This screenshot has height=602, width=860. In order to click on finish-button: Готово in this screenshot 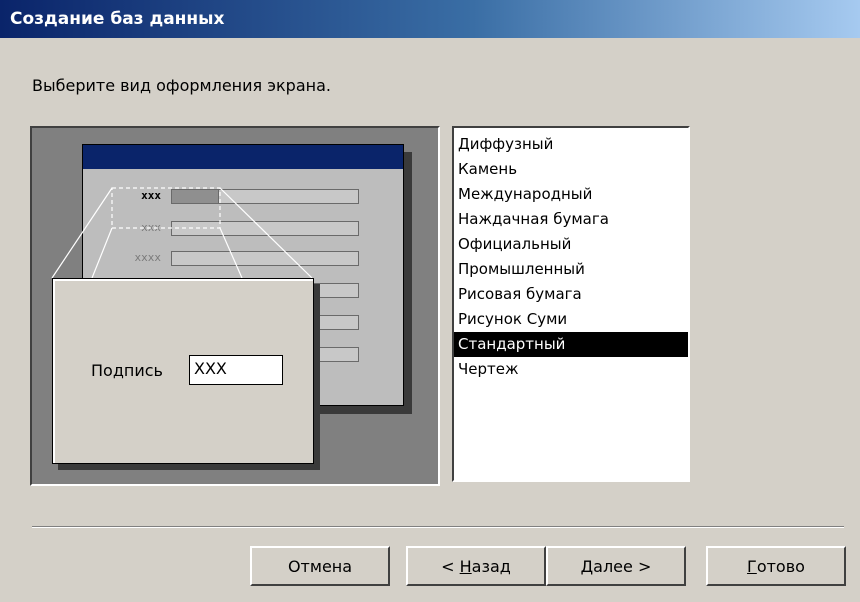, I will do `click(776, 566)`.